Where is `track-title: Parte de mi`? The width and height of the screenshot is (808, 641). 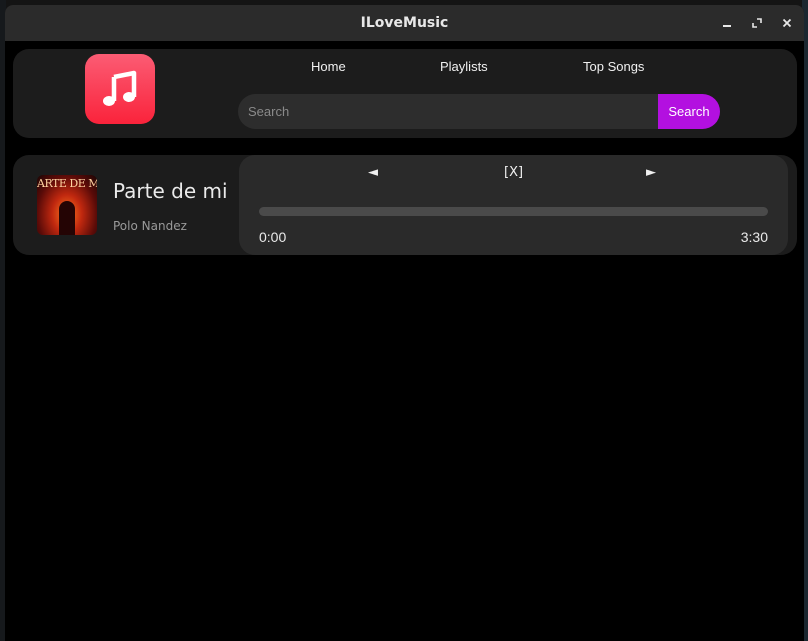
track-title: Parte de mi is located at coordinates (170, 191).